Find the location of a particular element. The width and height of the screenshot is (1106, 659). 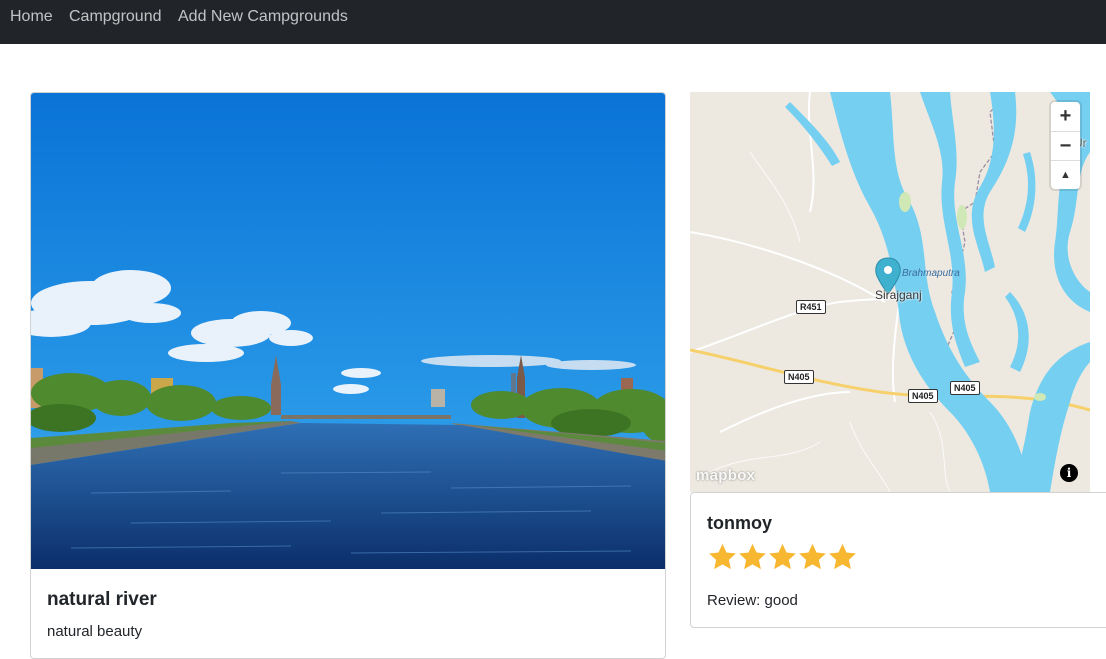

review-author: tonmoy is located at coordinates (739, 523).